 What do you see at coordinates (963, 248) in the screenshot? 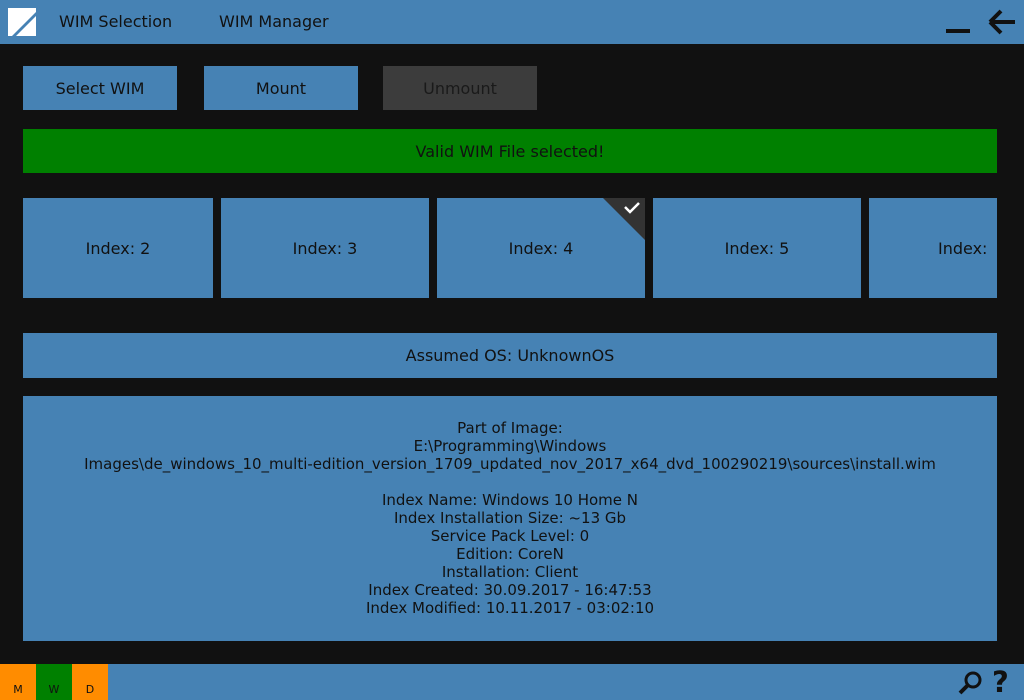
I see `index-label: Index:` at bounding box center [963, 248].